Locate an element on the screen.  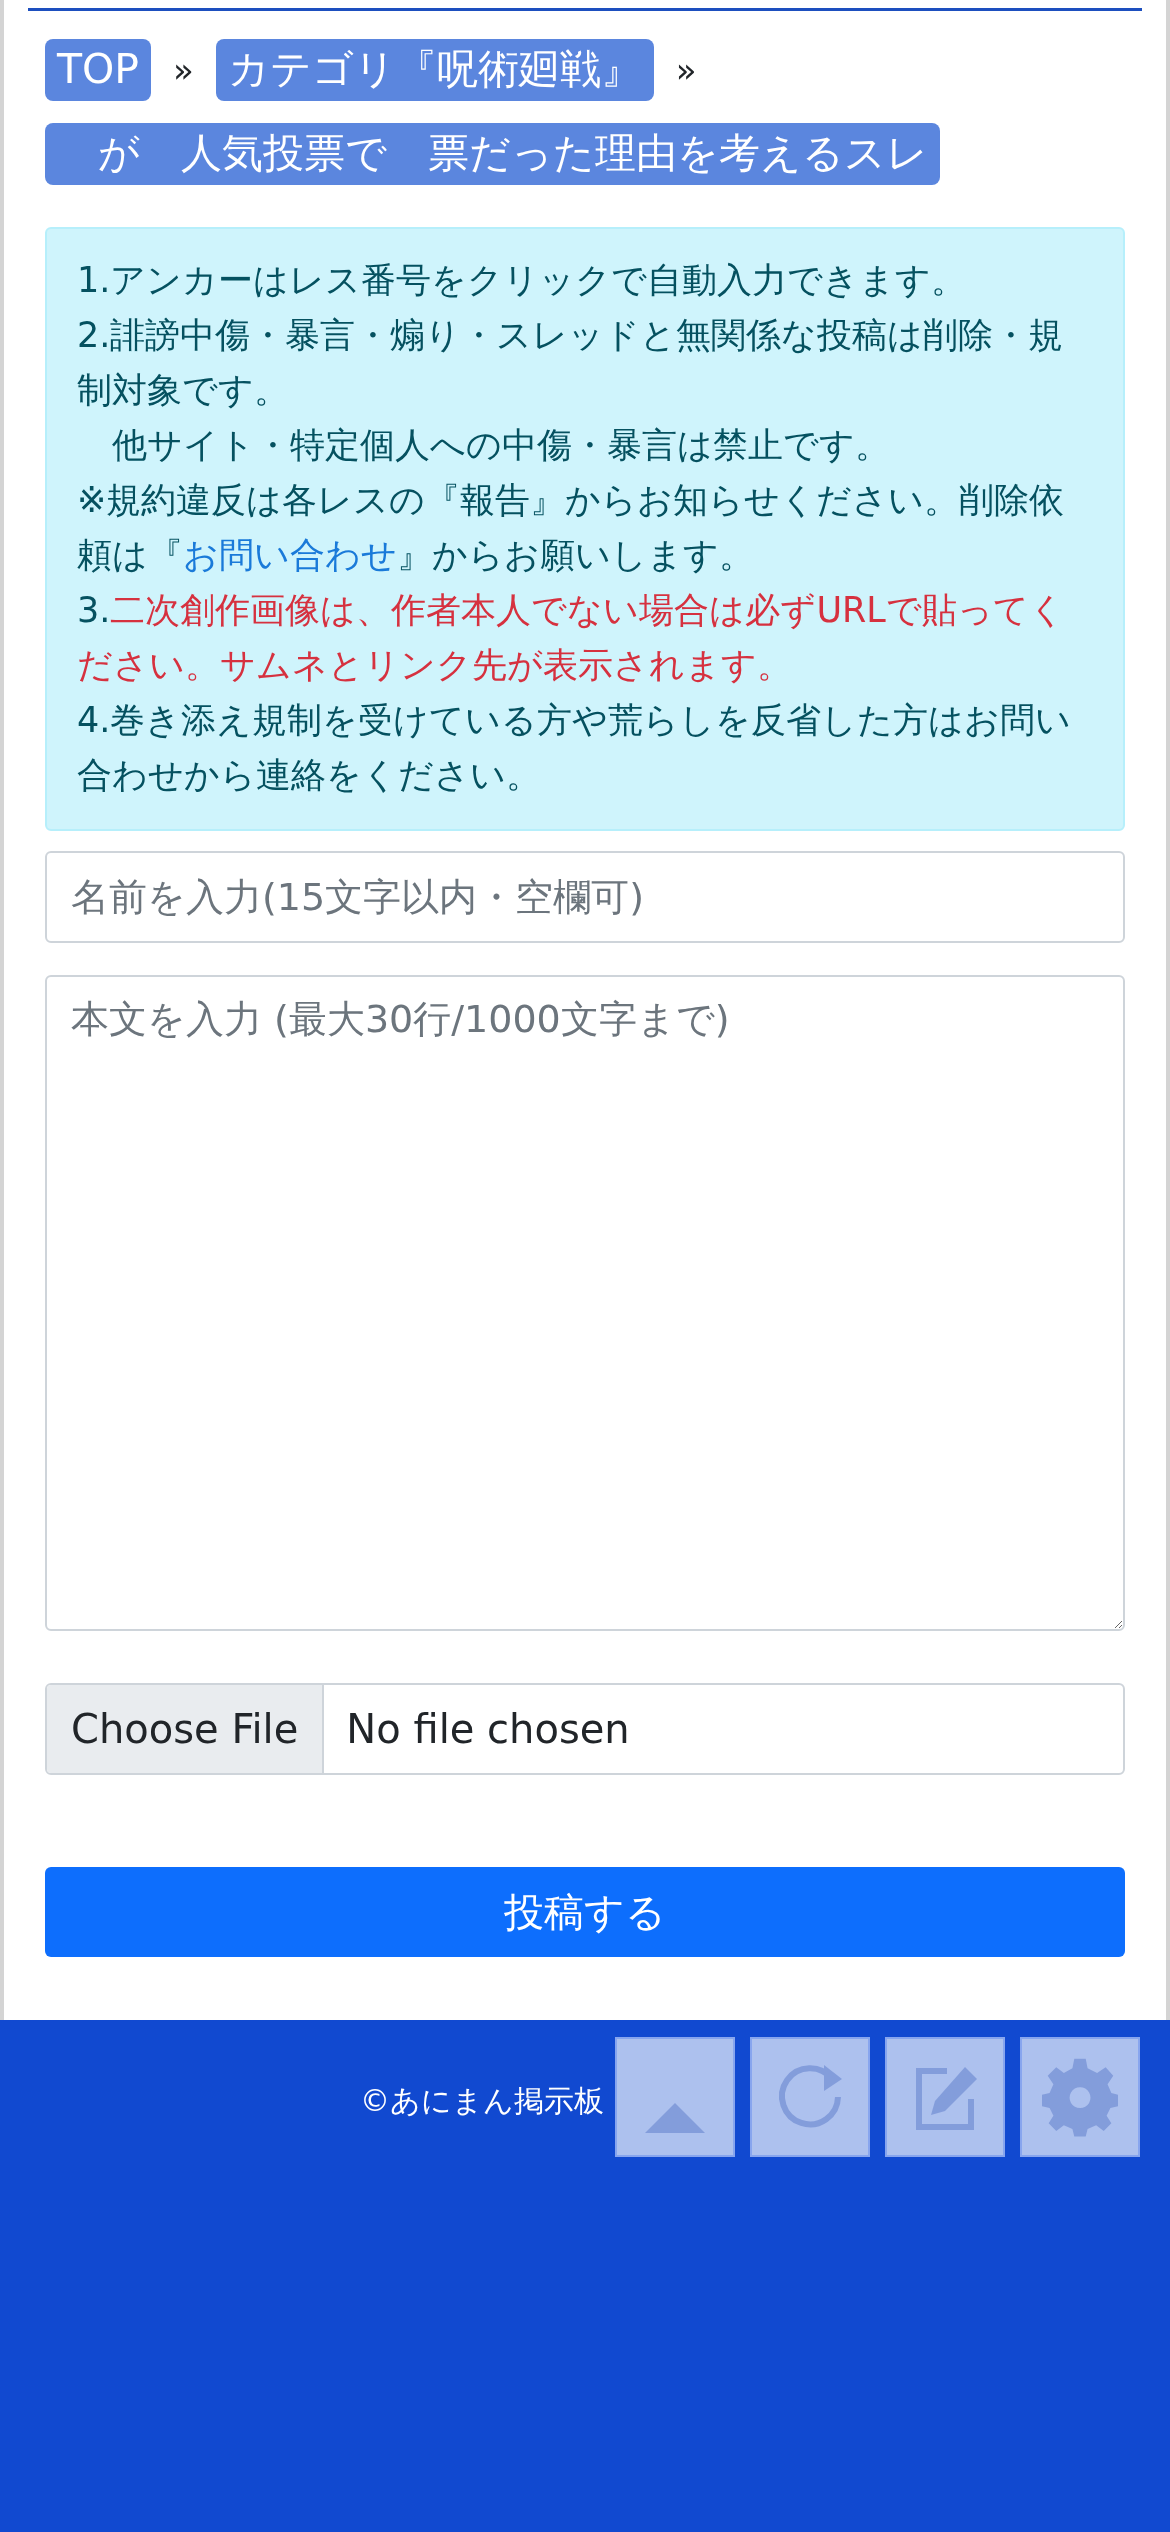
breadcrumb-link: TOP is located at coordinates (98, 70).